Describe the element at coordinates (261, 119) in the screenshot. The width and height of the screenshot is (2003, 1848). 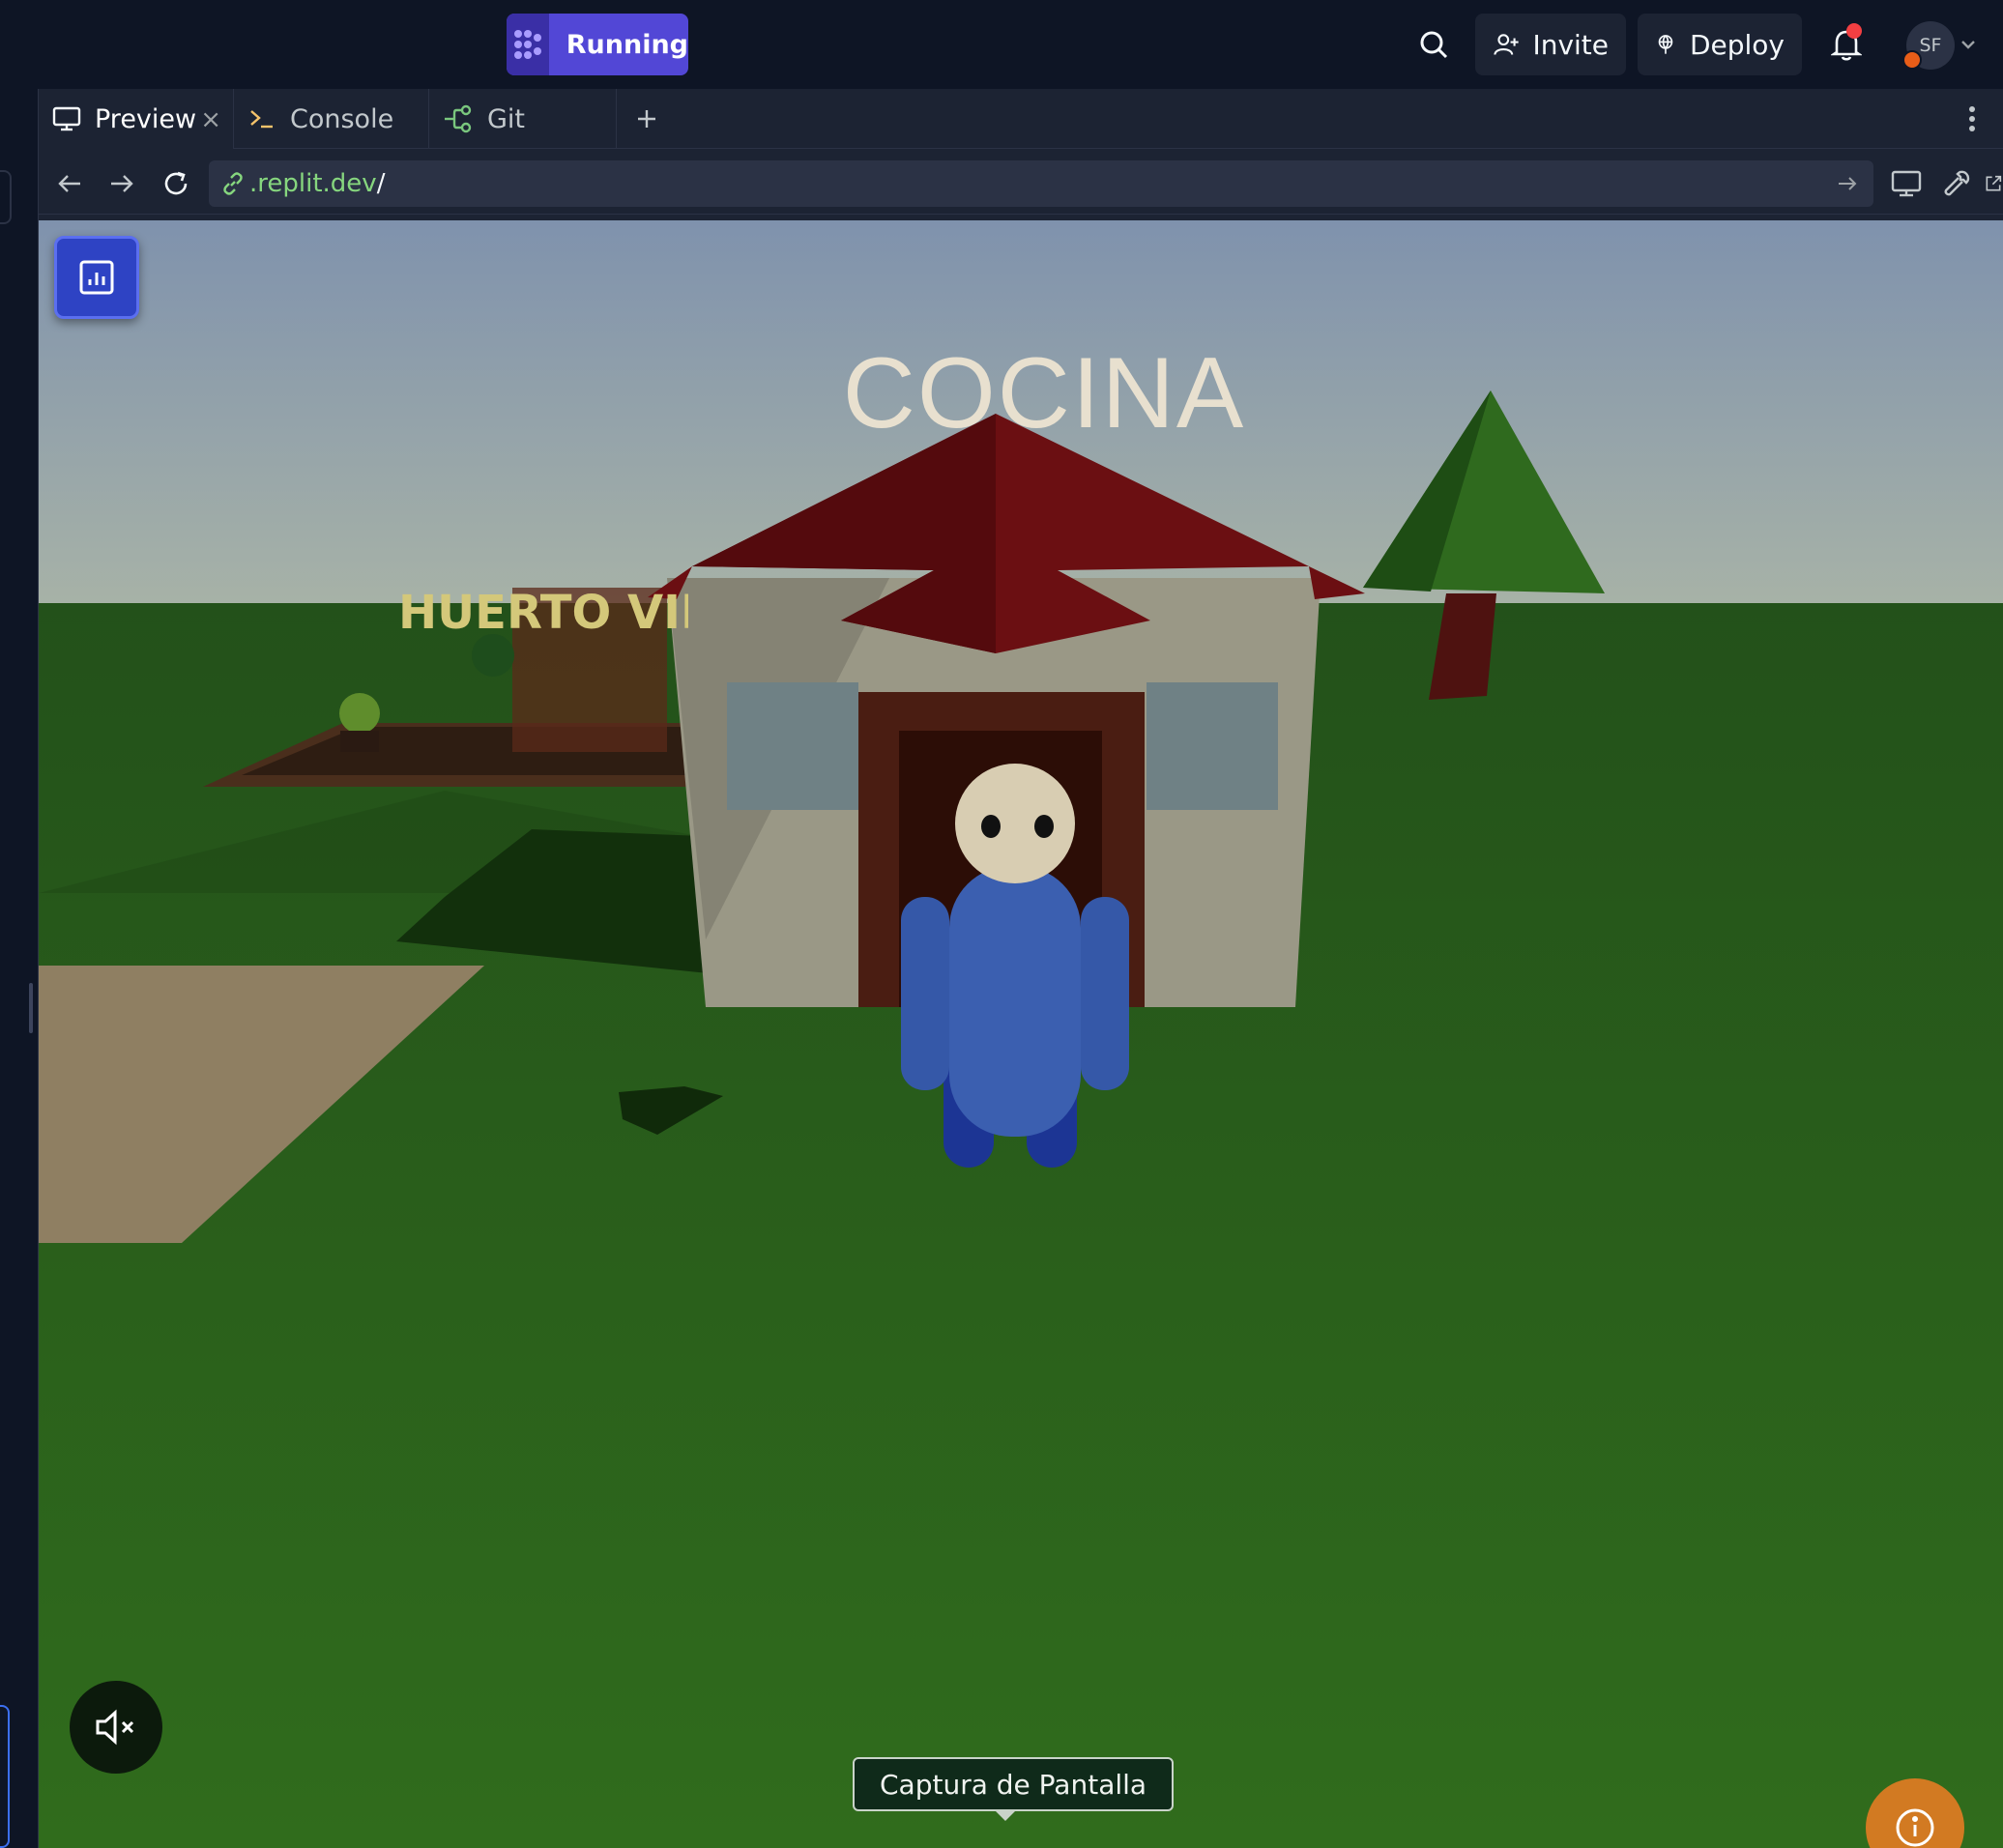
I see `terminal-icon` at that location.